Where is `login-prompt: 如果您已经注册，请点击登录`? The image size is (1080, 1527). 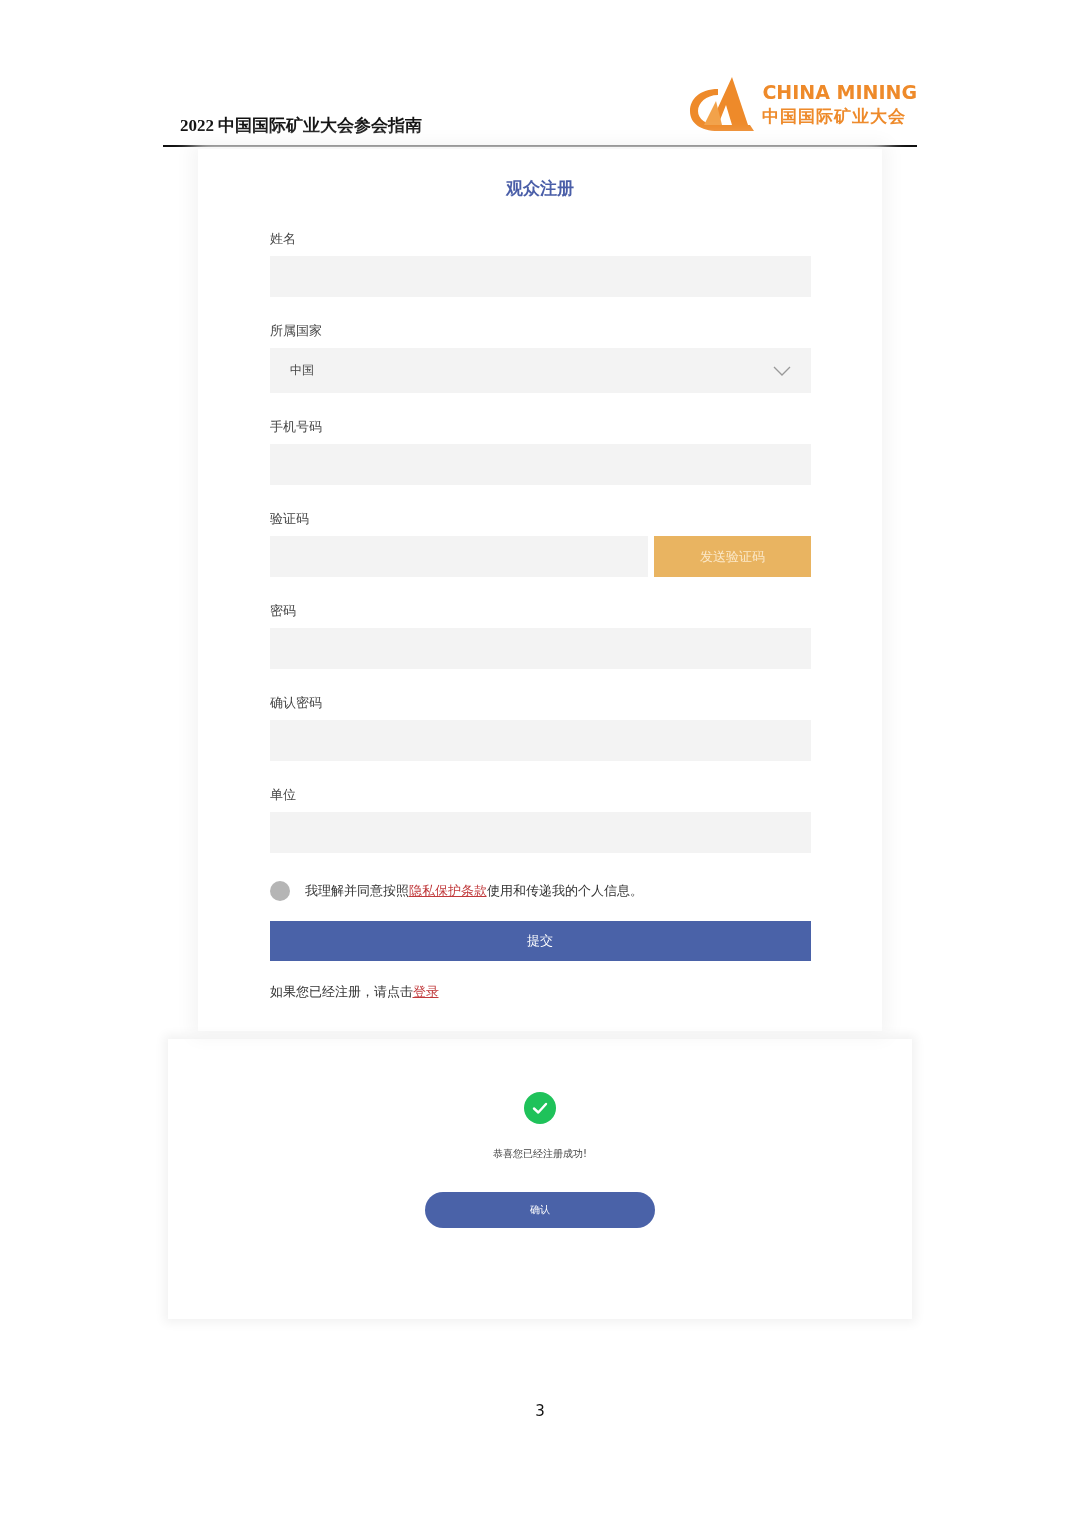 login-prompt: 如果您已经注册，请点击登录 is located at coordinates (354, 992).